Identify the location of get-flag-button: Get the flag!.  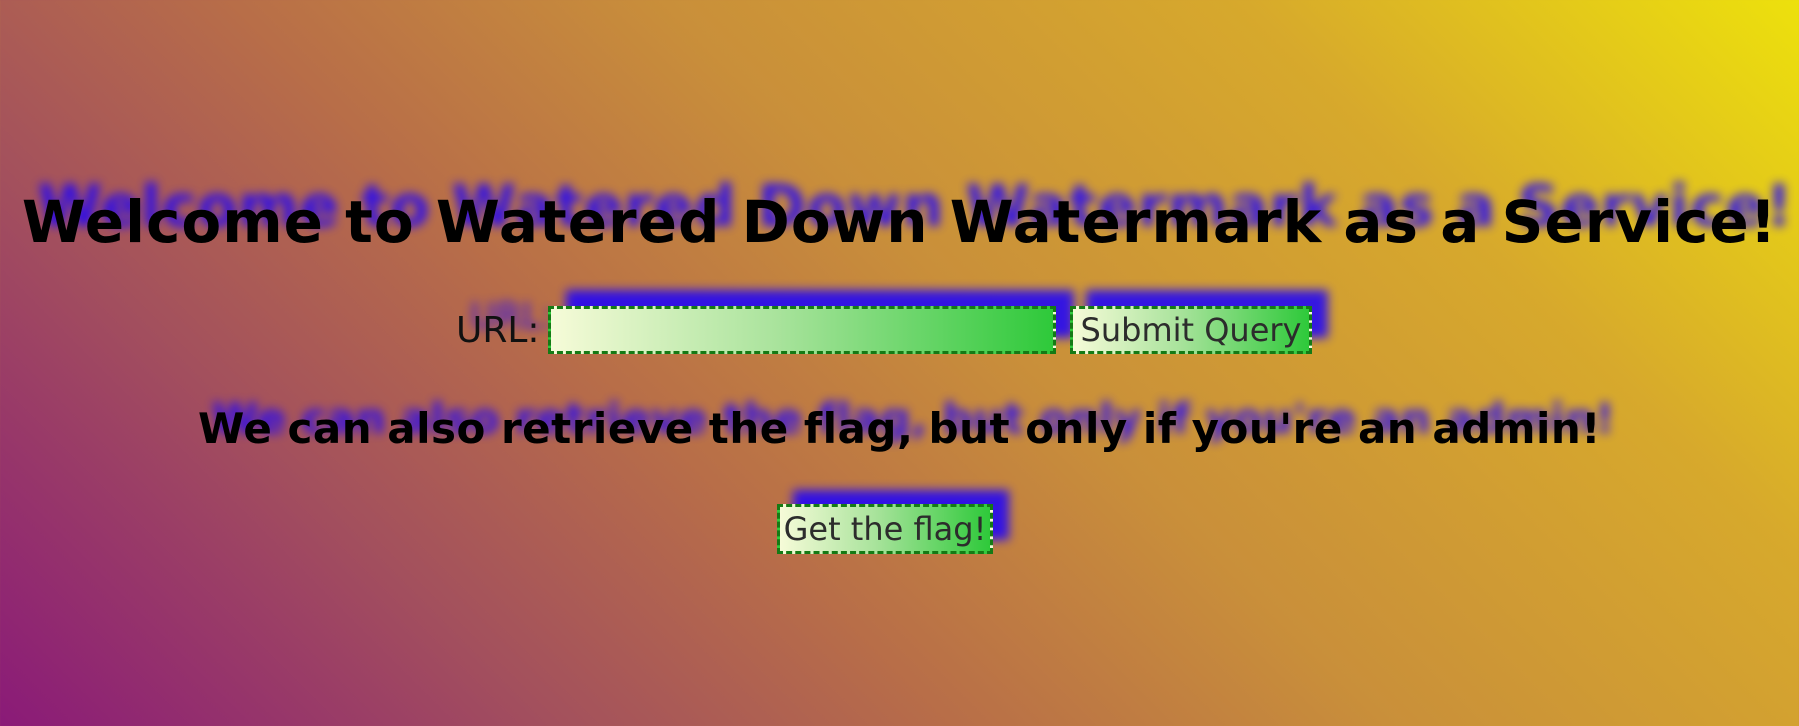
(885, 529).